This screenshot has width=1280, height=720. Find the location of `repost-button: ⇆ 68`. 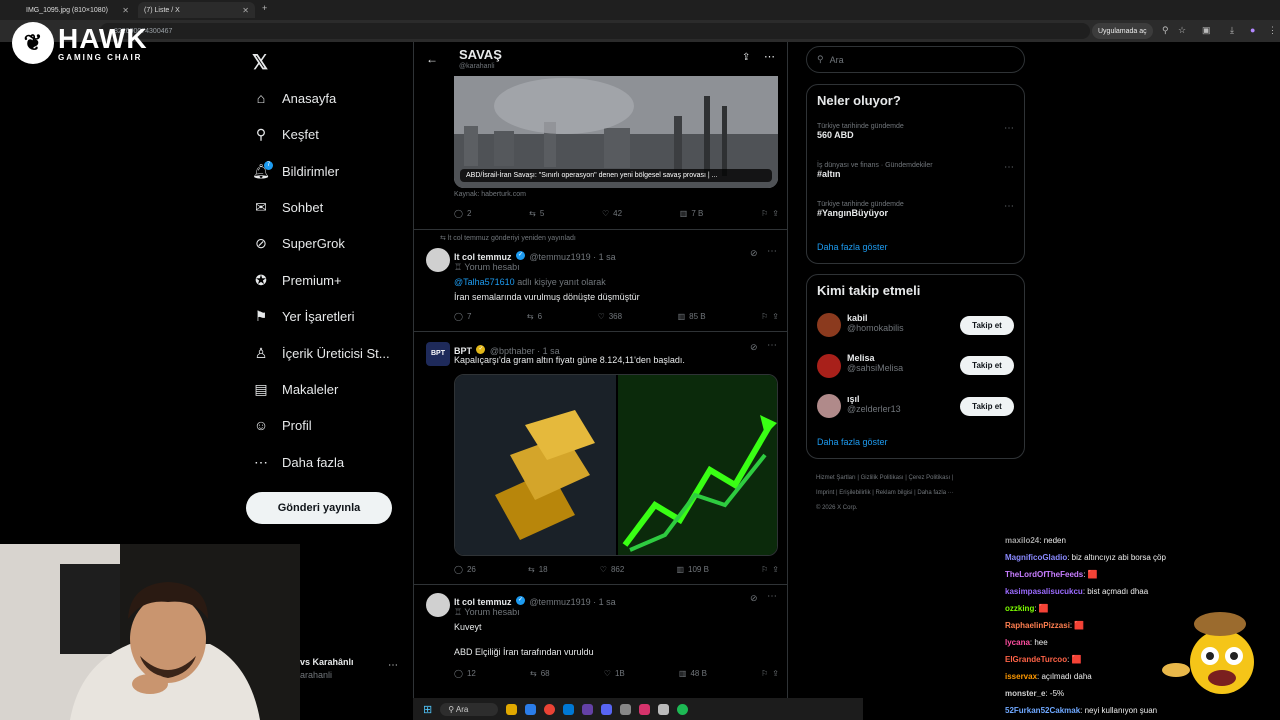

repost-button: ⇆ 68 is located at coordinates (540, 673).